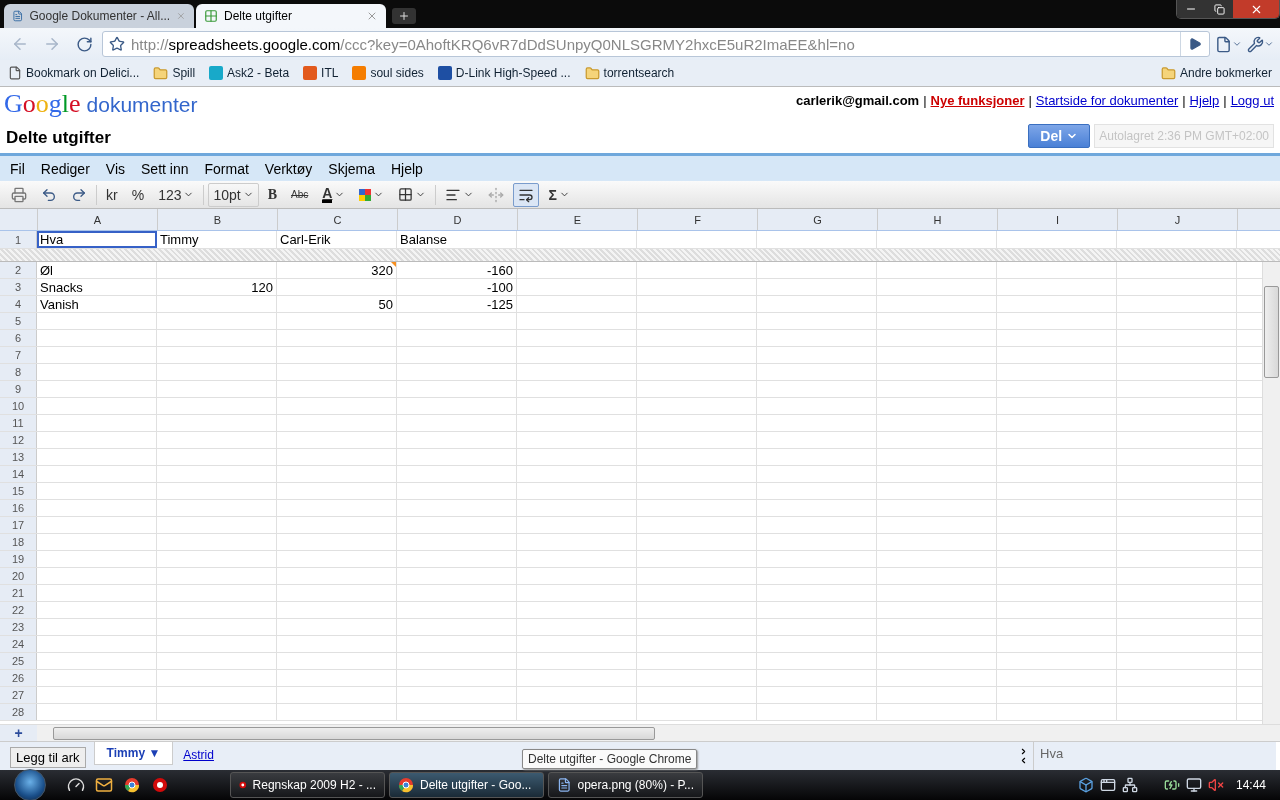 This screenshot has height=800, width=1280. Describe the element at coordinates (258, 73) in the screenshot. I see `bookmark-link: Ask2 - Beta` at that location.